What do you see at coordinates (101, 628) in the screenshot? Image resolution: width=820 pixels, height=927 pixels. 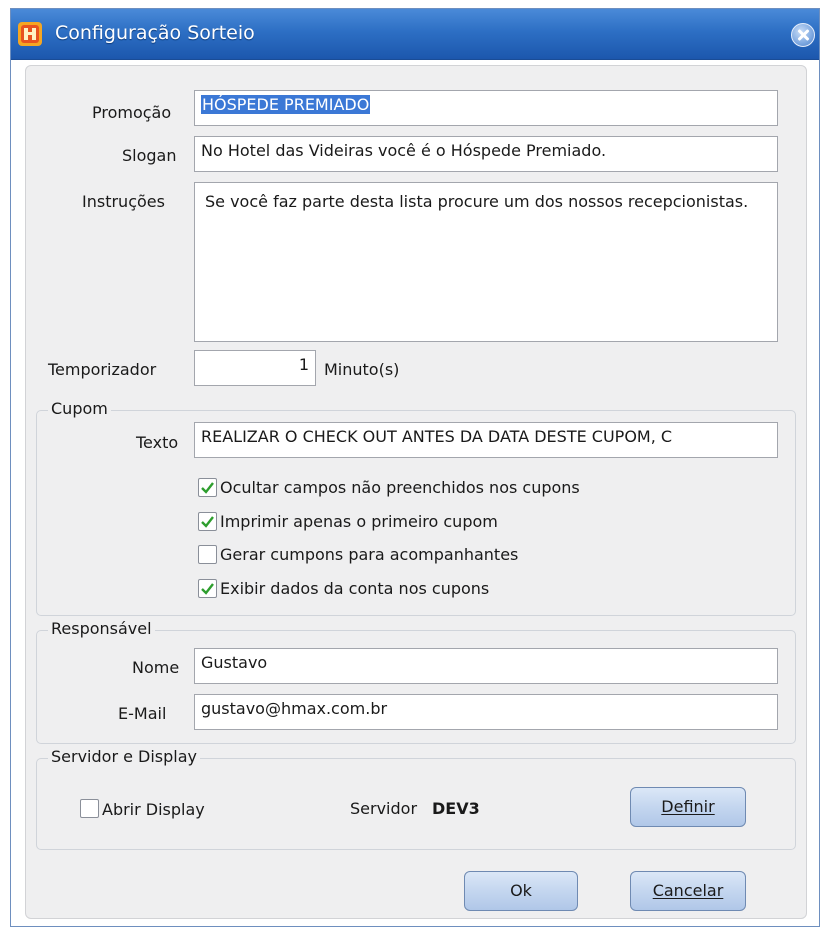 I see `responsavel-group-title: Responsável` at bounding box center [101, 628].